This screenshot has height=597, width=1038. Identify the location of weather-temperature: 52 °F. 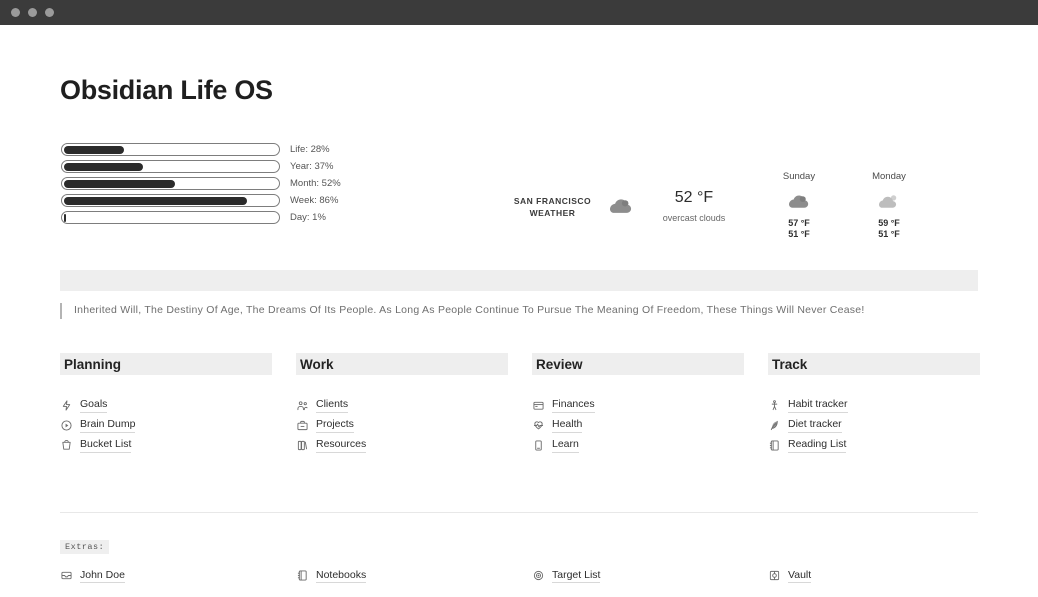
(694, 197).